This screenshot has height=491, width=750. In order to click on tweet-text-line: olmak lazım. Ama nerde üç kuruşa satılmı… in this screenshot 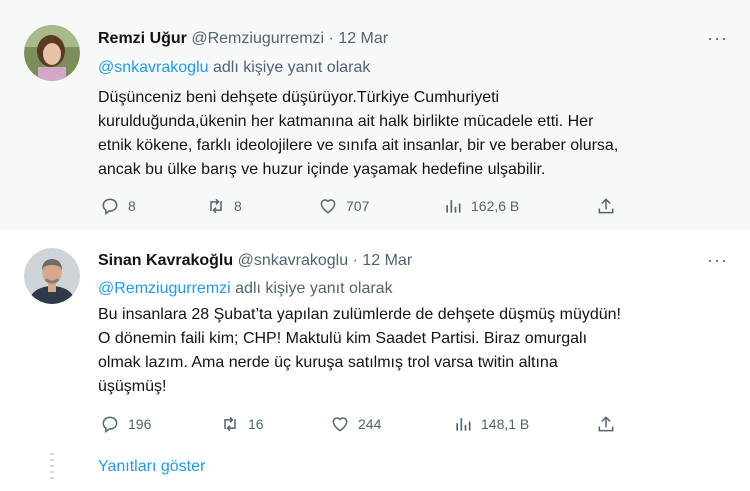, I will do `click(328, 362)`.